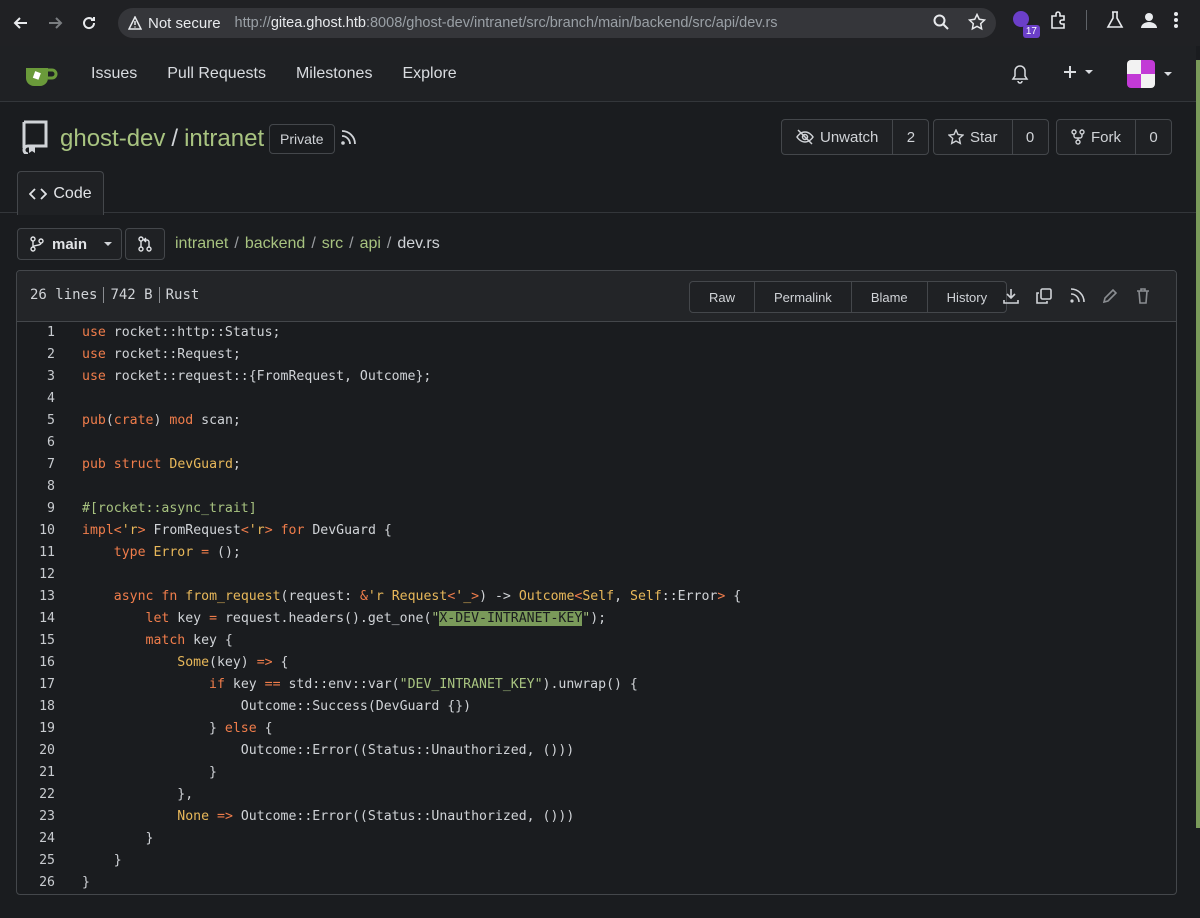 This screenshot has width=1200, height=918. I want to click on reload-icon, so click(89, 23).